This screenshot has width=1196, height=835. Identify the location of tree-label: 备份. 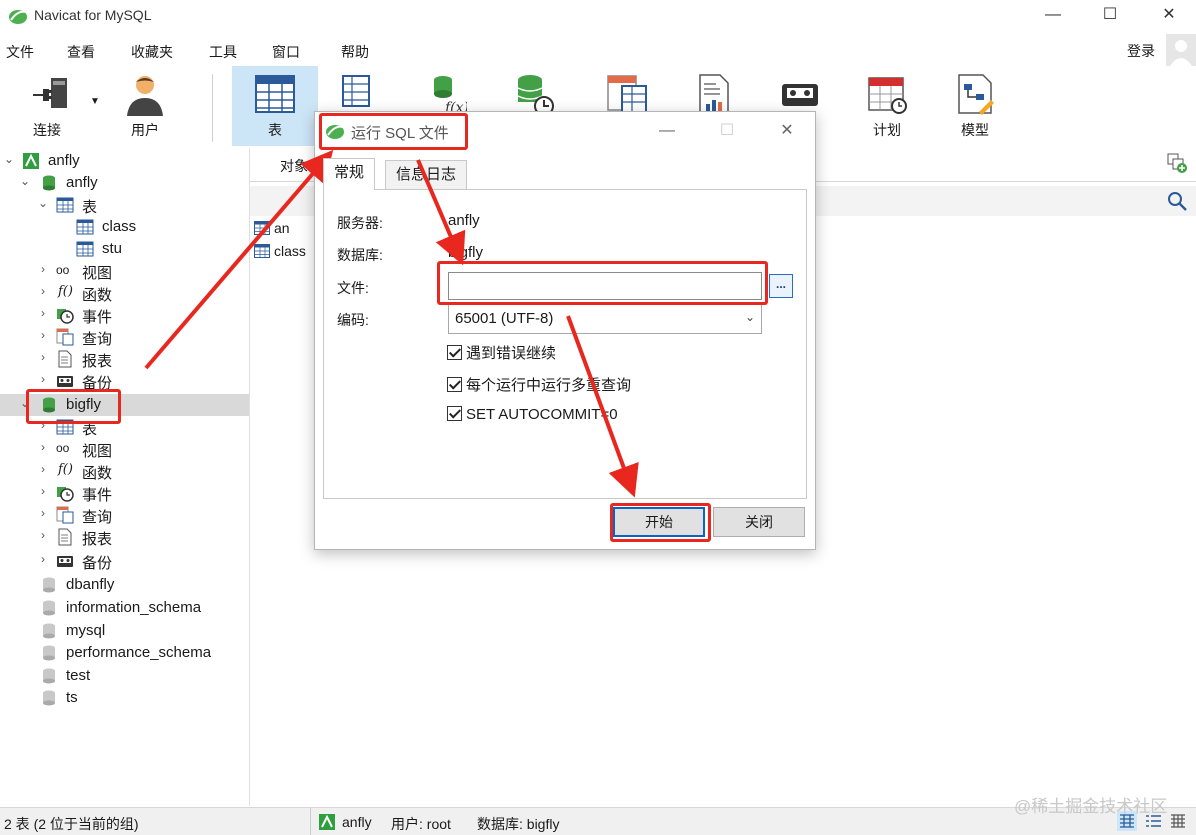
(97, 563).